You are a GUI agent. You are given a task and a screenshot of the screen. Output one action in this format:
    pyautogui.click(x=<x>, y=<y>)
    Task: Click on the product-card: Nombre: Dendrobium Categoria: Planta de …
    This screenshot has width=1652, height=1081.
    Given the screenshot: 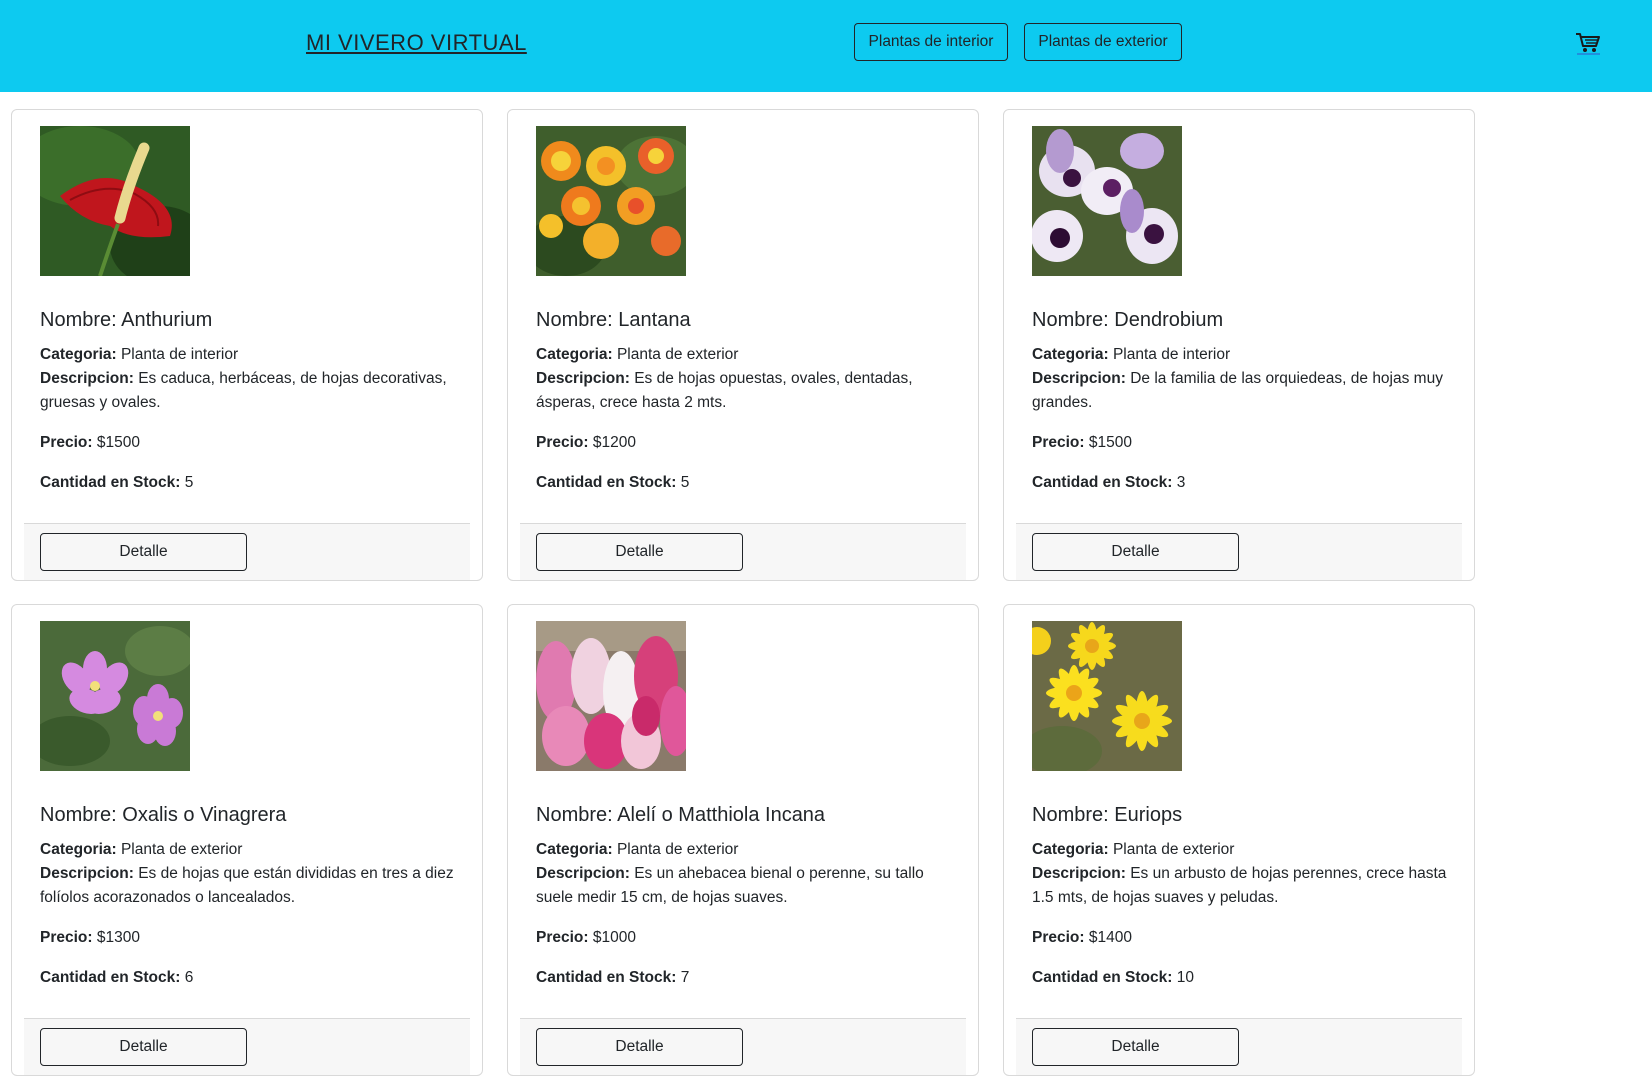 What is the action you would take?
    pyautogui.click(x=1239, y=345)
    